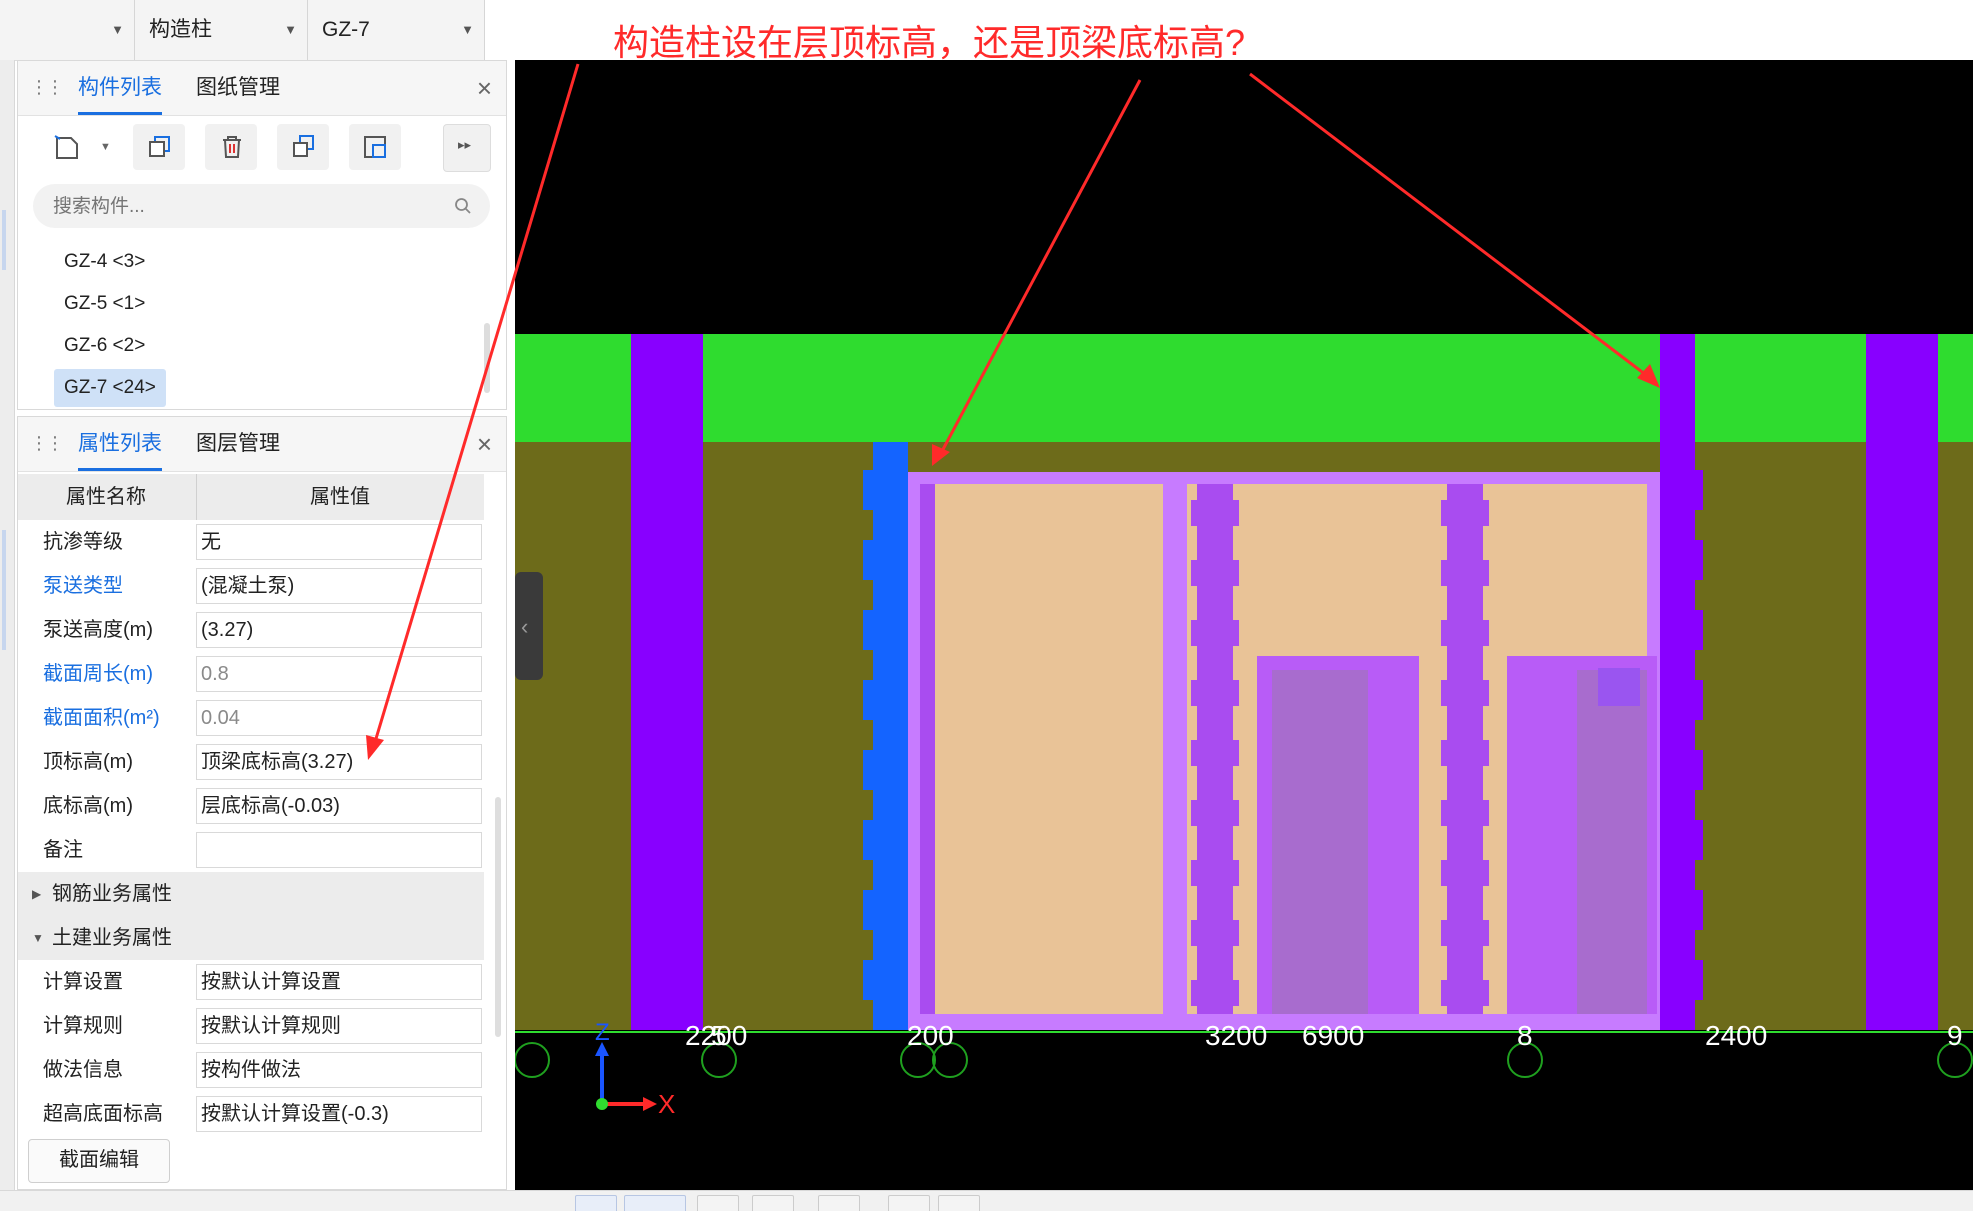  I want to click on duplicate-button, so click(303, 147).